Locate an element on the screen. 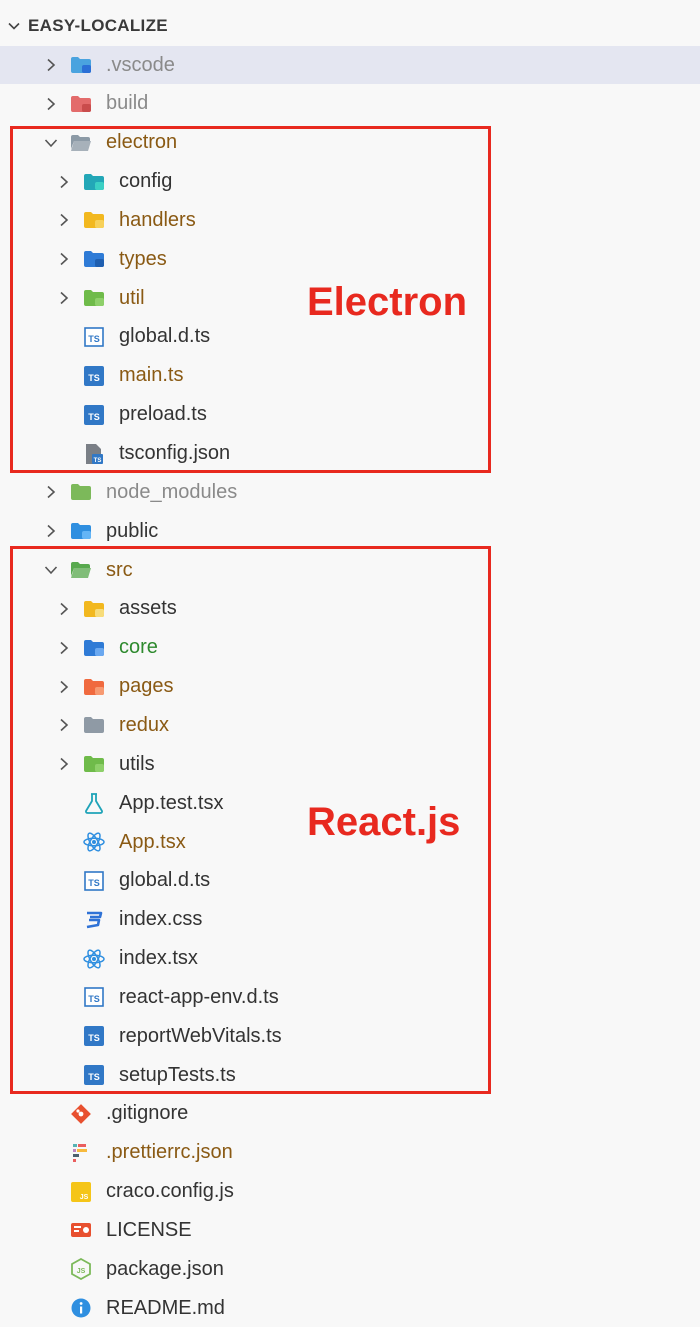 Image resolution: width=700 pixels, height=1327 pixels. nodejs-icon: JS is located at coordinates (81, 1269).